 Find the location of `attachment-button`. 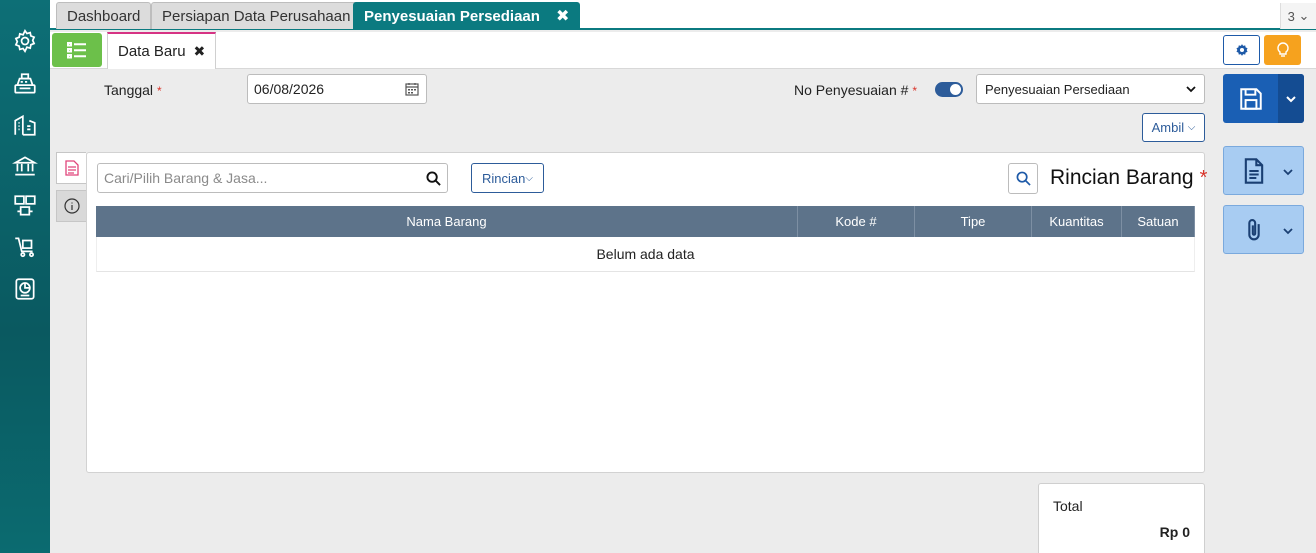

attachment-button is located at coordinates (1263, 229).